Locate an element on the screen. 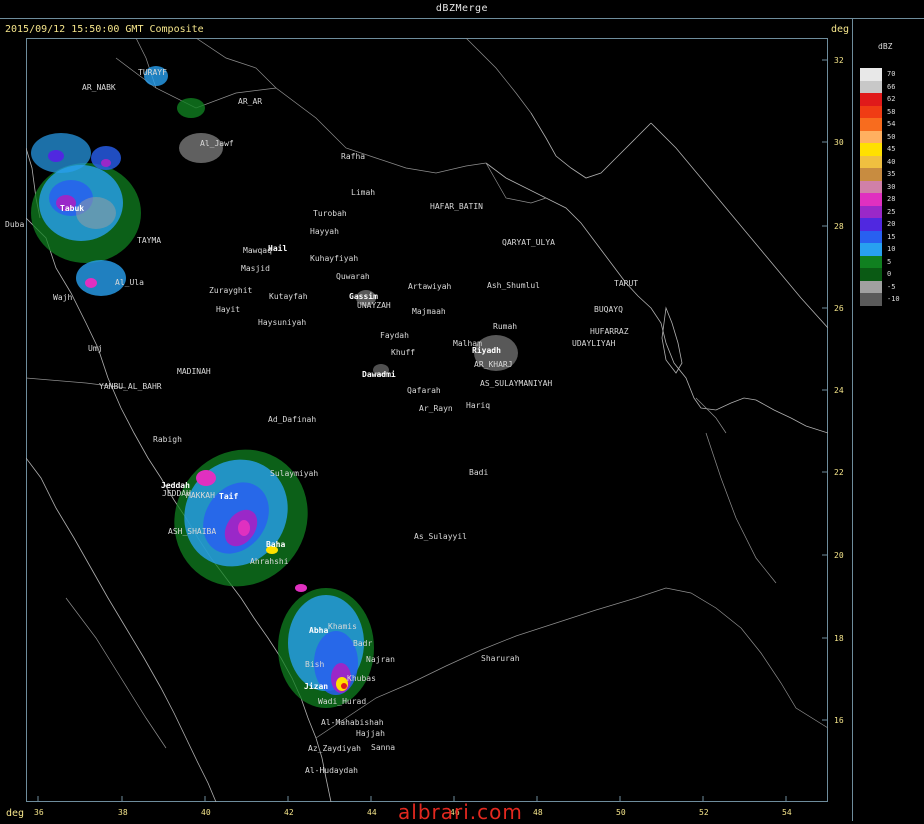 This screenshot has height=824, width=924. city-label: Khubas is located at coordinates (361, 678).